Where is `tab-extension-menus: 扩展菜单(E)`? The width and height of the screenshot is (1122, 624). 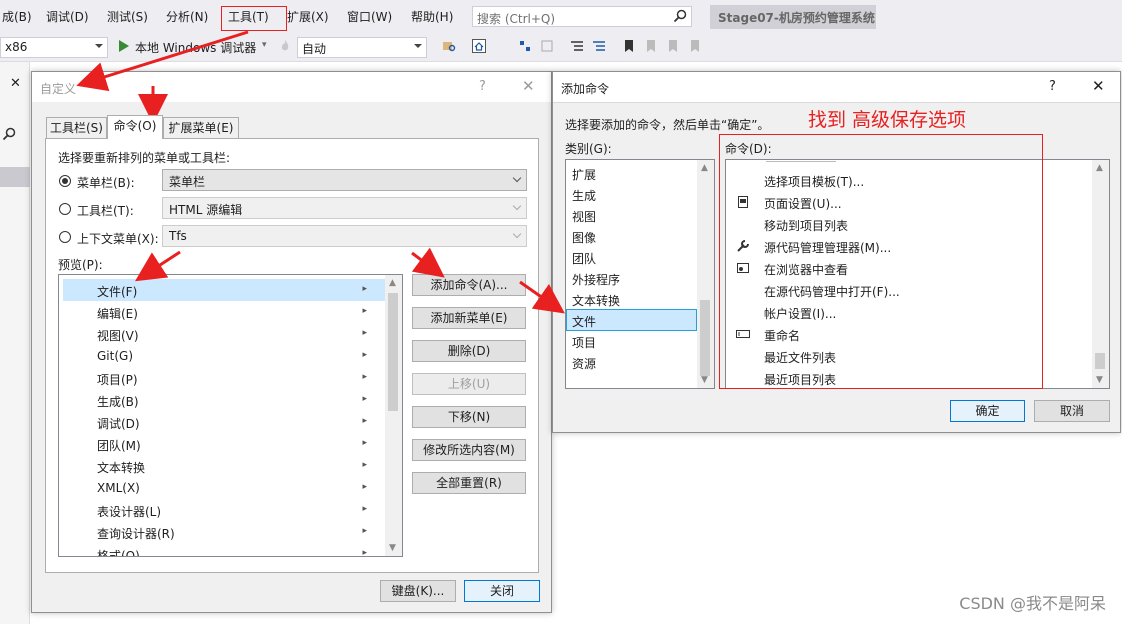 tab-extension-menus: 扩展菜单(E) is located at coordinates (201, 128).